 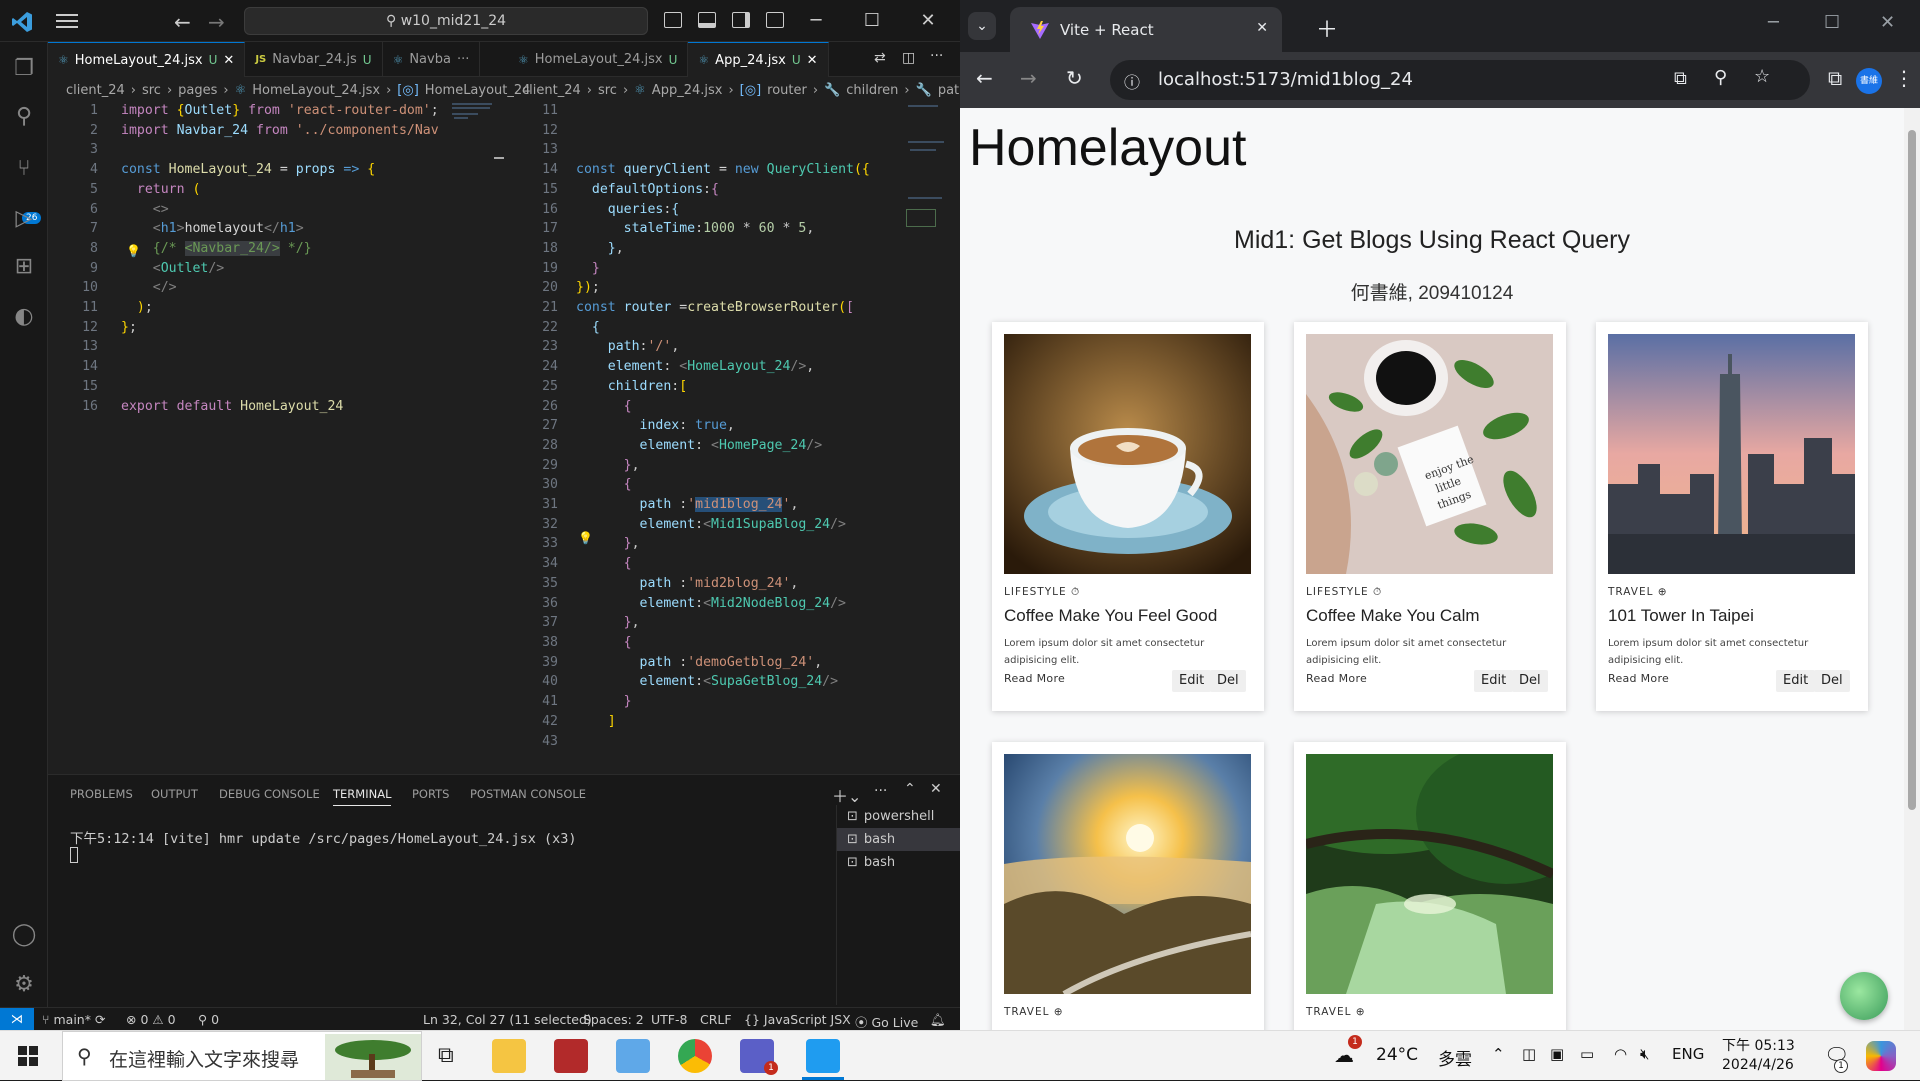 I want to click on tab-output: OUTPUT, so click(x=174, y=794).